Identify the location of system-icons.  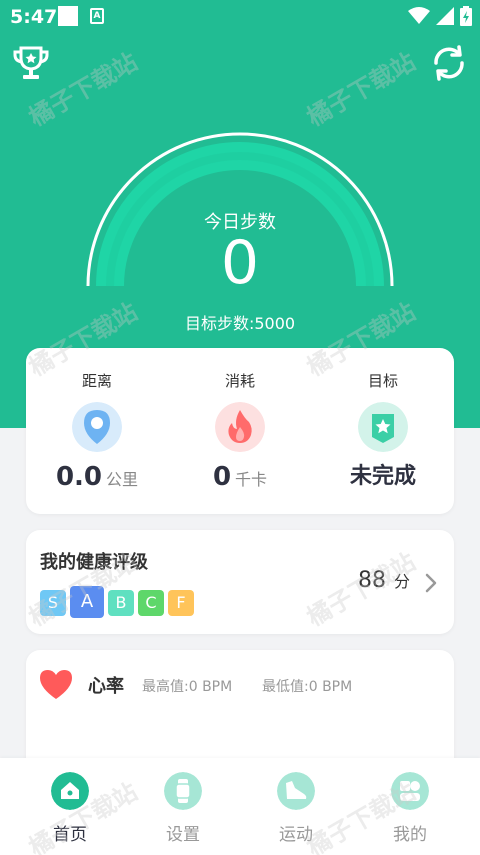
(440, 16).